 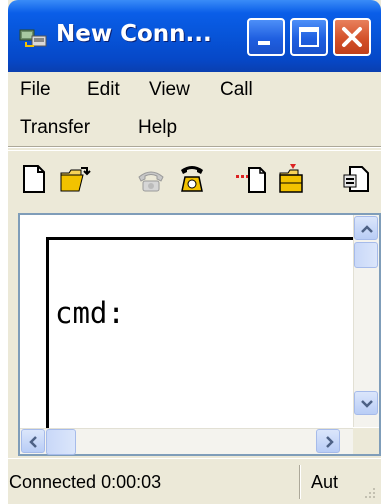 What do you see at coordinates (366, 321) in the screenshot?
I see `vertical-scrollbar` at bounding box center [366, 321].